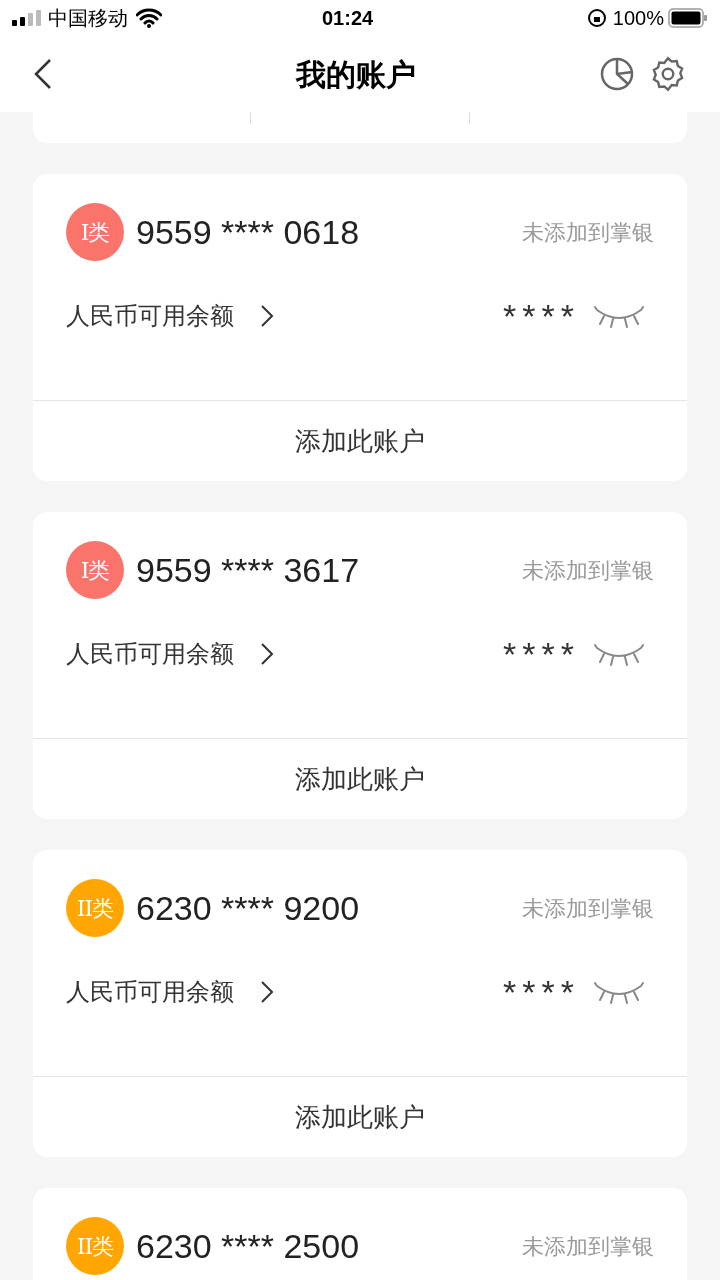  Describe the element at coordinates (688, 18) in the screenshot. I see `battery-icon` at that location.